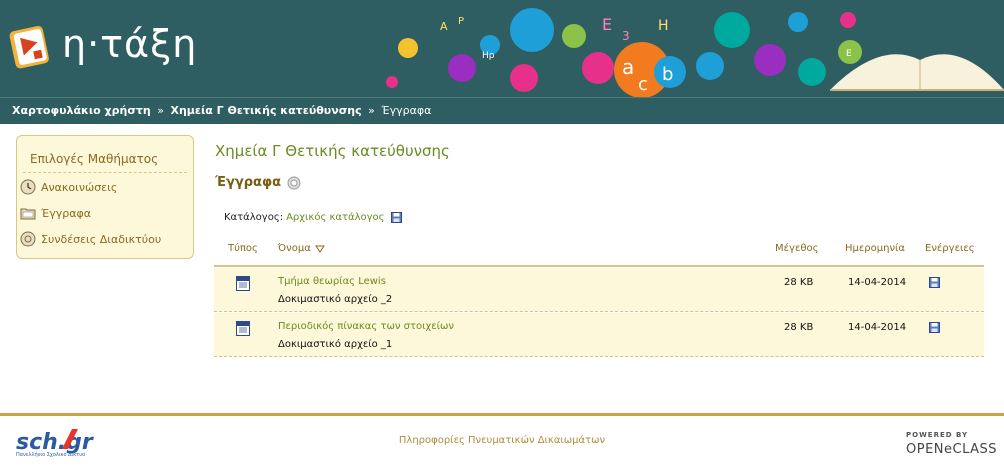 The image size is (1004, 469). What do you see at coordinates (461, 21) in the screenshot?
I see `banner-letter: P` at bounding box center [461, 21].